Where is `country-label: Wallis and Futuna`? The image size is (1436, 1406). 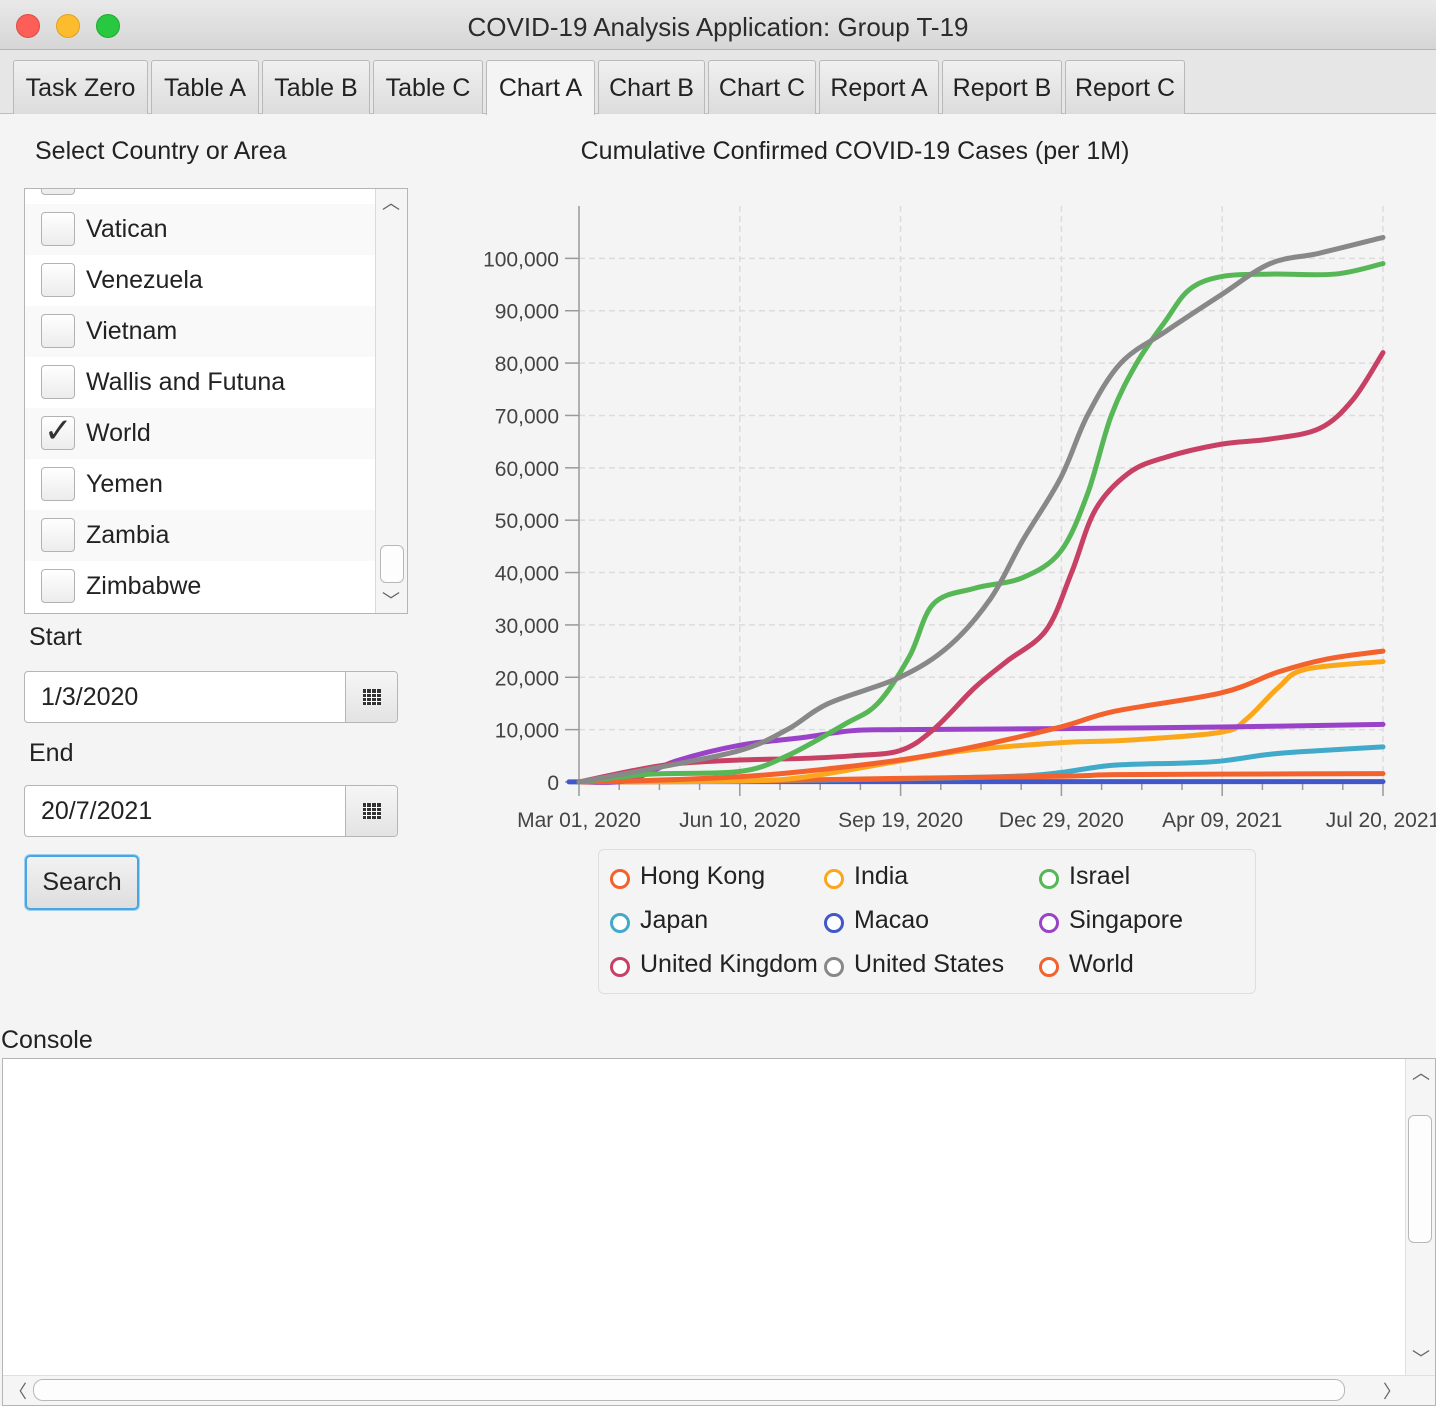 country-label: Wallis and Futuna is located at coordinates (186, 382).